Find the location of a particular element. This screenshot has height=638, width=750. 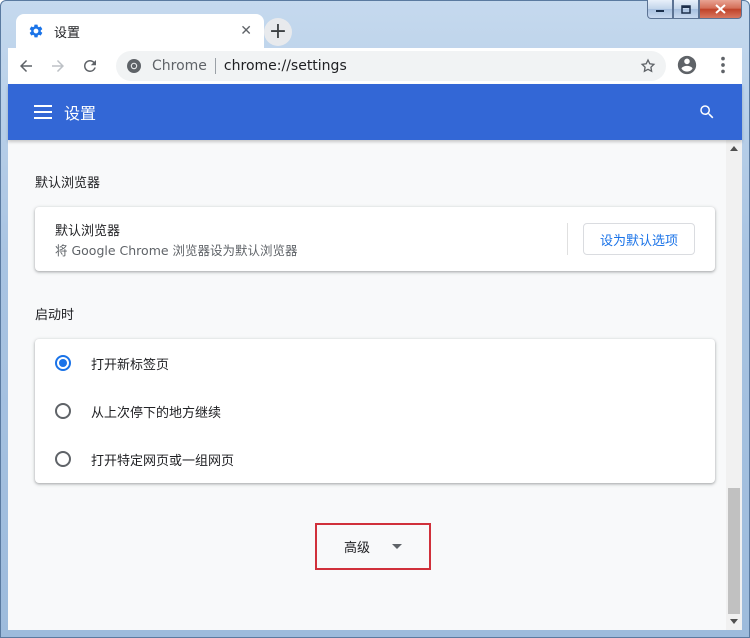

row-separator is located at coordinates (567, 239).